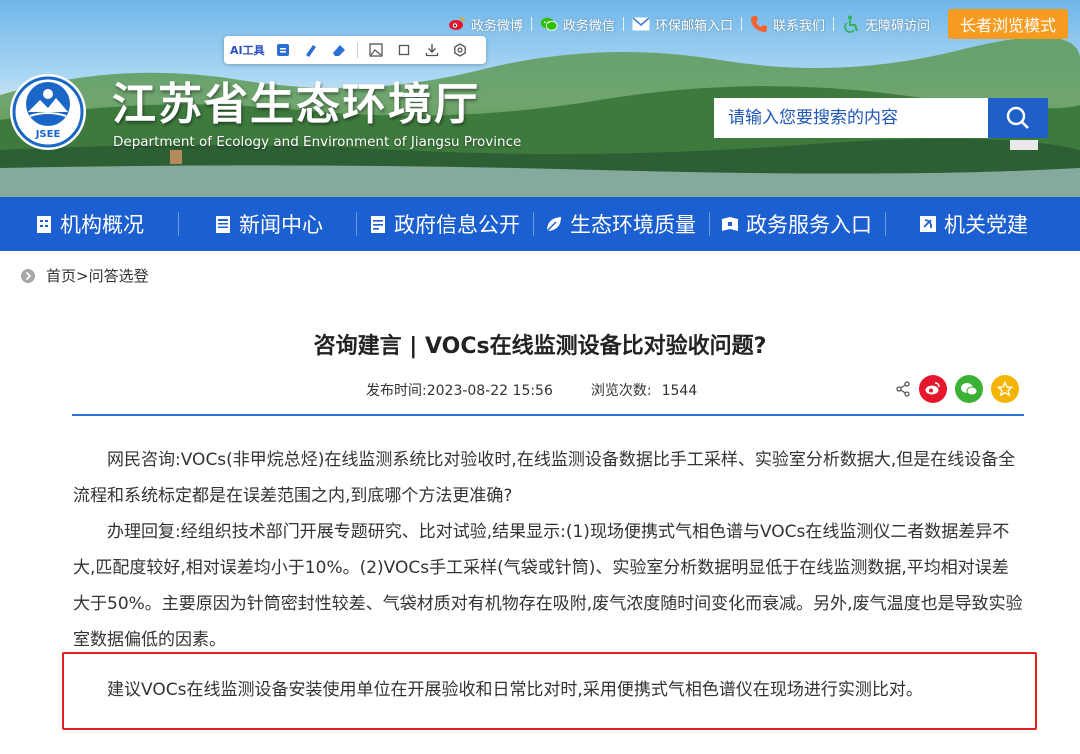  What do you see at coordinates (432, 50) in the screenshot?
I see `download-icon` at bounding box center [432, 50].